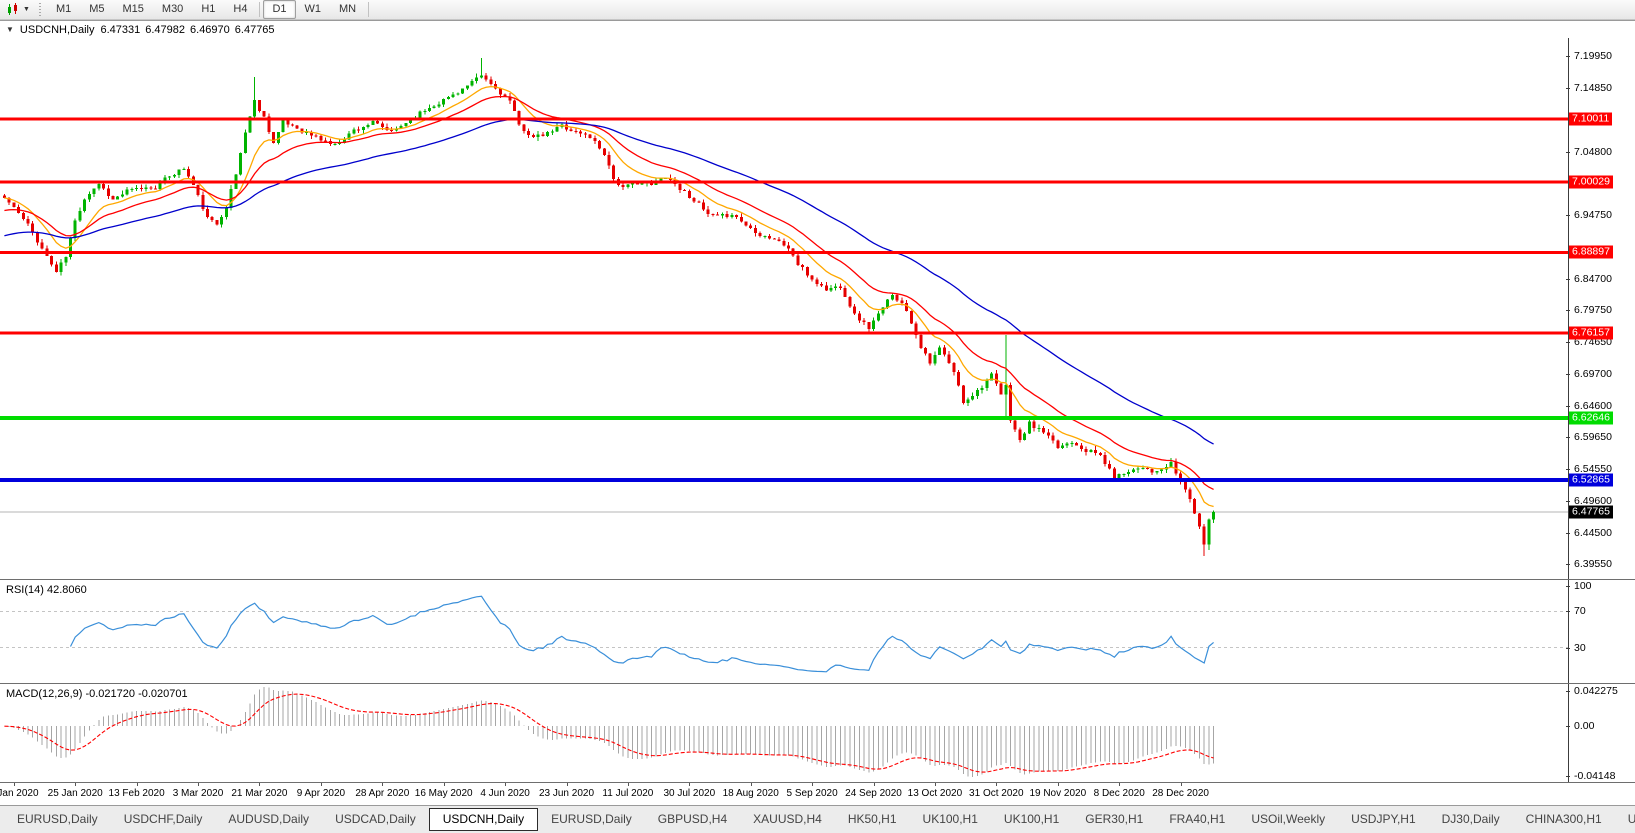 The image size is (1635, 833). What do you see at coordinates (1471, 819) in the screenshot?
I see `tab-dj30-daily: DJ30,Daily` at bounding box center [1471, 819].